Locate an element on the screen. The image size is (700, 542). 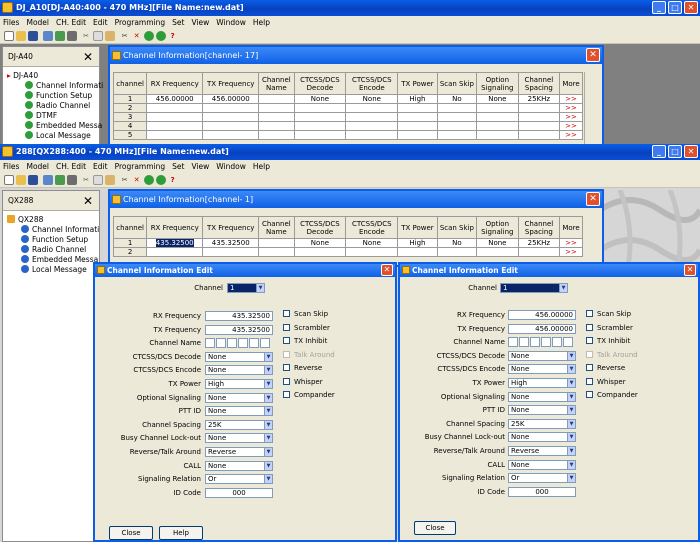
tree-item-radio-channel: Radio Channel is located at coordinates (57, 106).